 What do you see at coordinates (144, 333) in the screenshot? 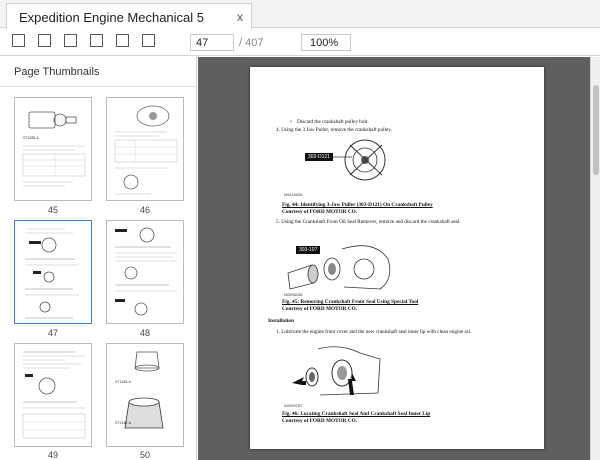
I see `thumbnail-label-48: 48` at bounding box center [144, 333].